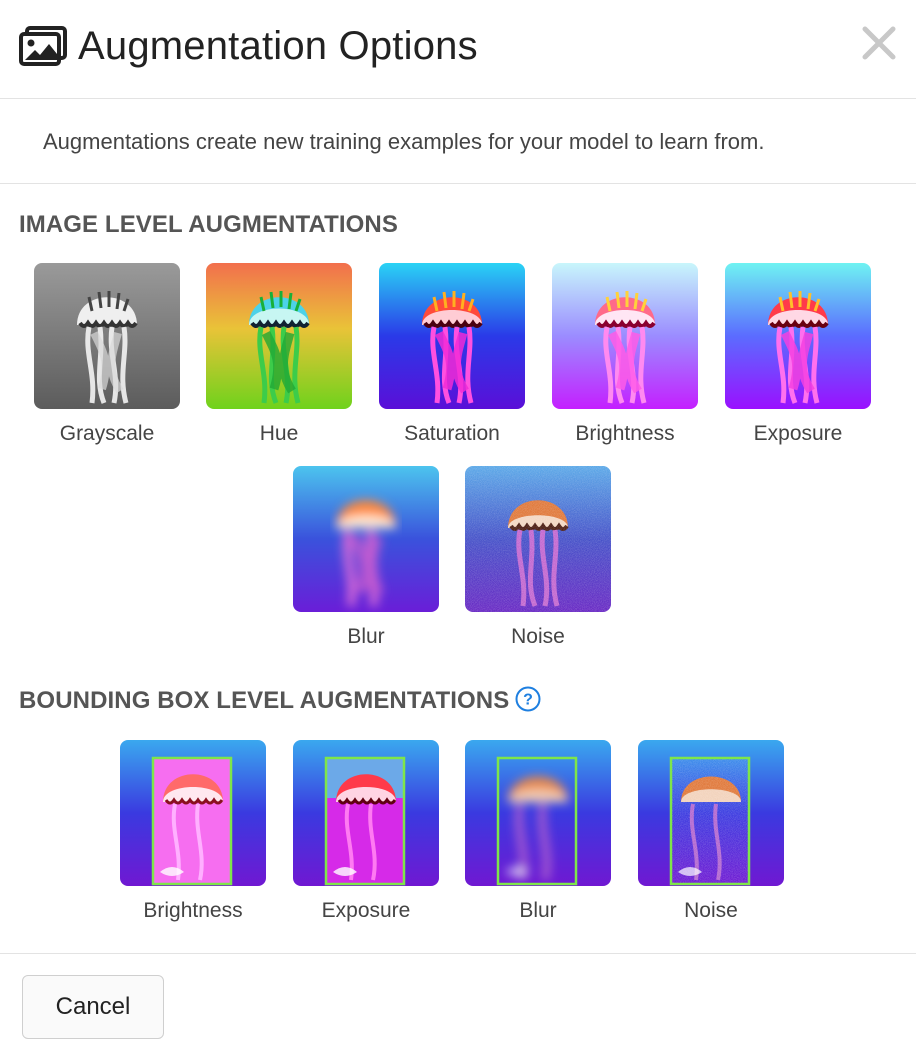 The image size is (916, 1044). I want to click on close-icon, so click(879, 43).